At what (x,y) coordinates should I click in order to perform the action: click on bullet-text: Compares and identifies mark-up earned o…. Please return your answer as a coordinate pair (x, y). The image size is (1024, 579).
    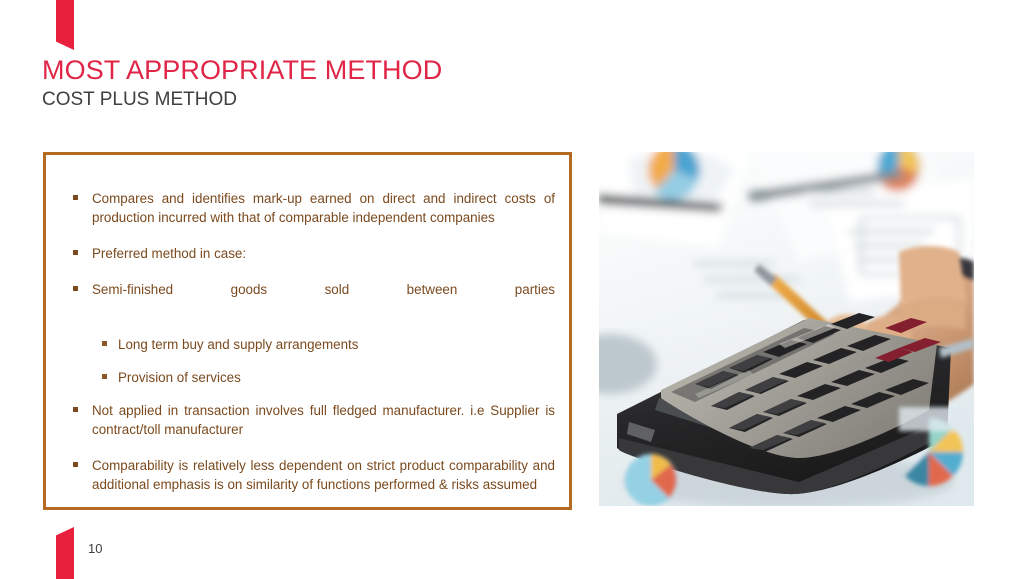
    Looking at the image, I should click on (323, 208).